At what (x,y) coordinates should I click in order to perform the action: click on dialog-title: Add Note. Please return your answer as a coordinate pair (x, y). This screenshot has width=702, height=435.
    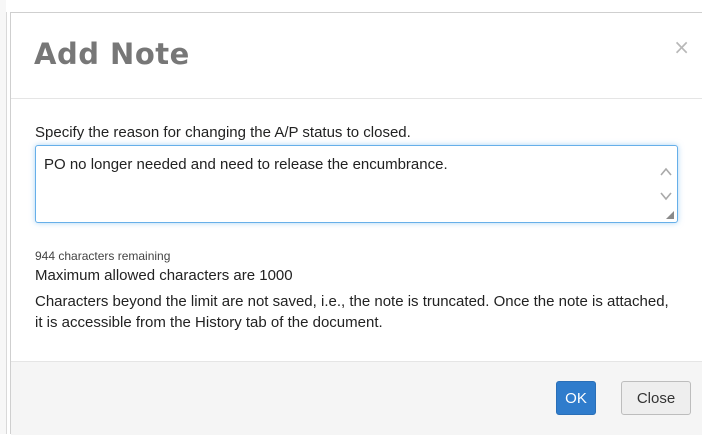
    Looking at the image, I should click on (112, 54).